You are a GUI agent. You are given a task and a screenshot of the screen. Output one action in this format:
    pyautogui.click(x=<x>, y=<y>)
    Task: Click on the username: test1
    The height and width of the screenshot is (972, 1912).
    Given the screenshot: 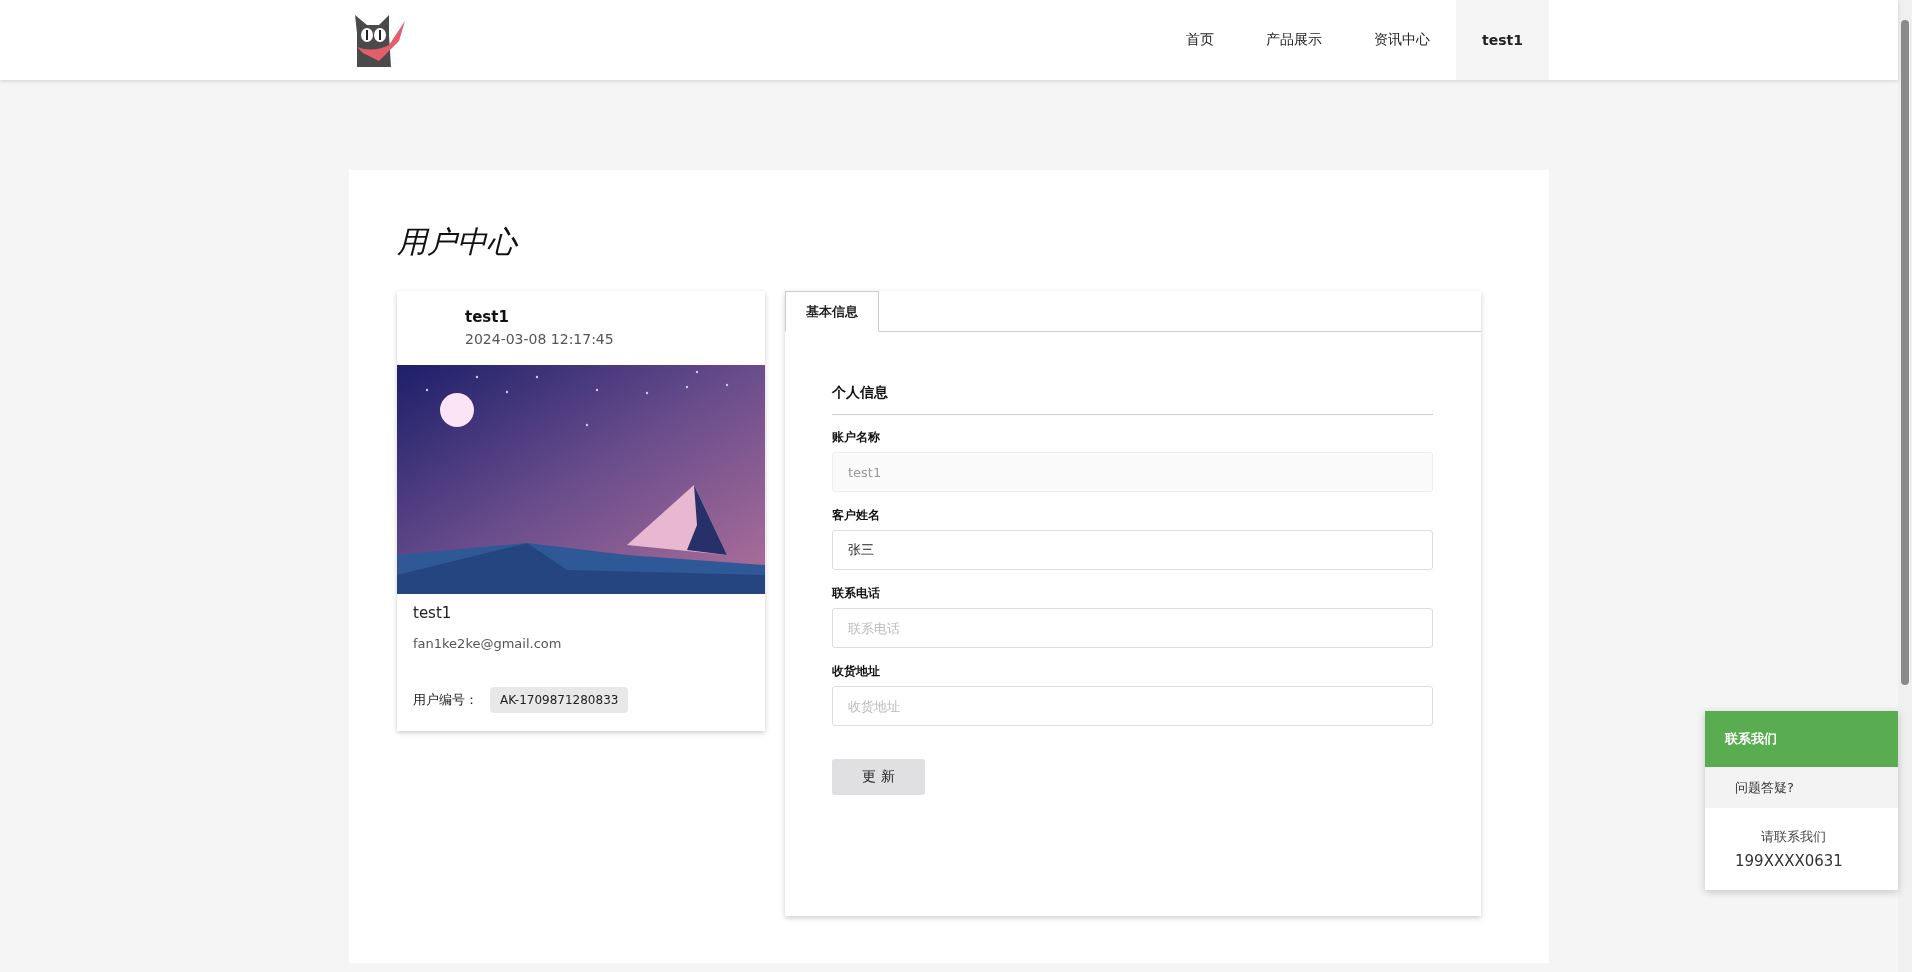 What is the action you would take?
    pyautogui.click(x=487, y=317)
    